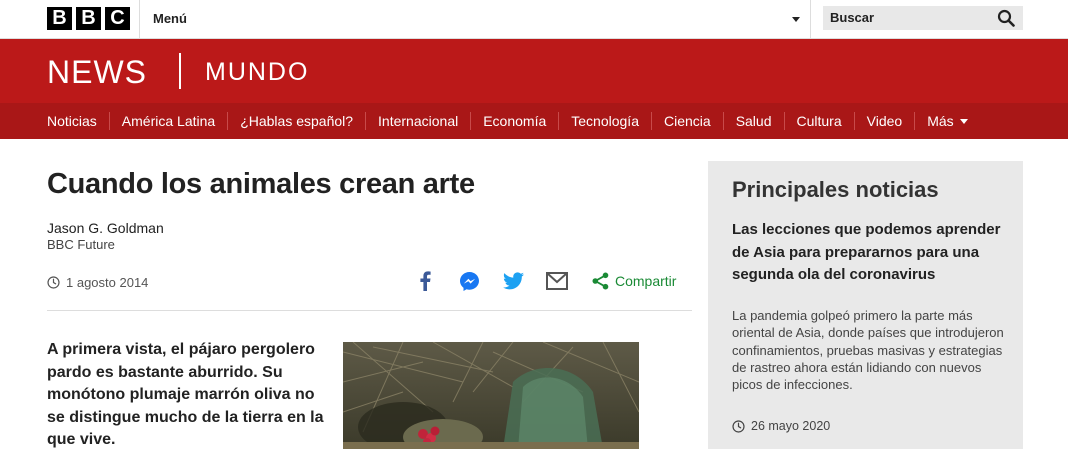 This screenshot has width=1068, height=449. I want to click on brand-divider, so click(180, 71).